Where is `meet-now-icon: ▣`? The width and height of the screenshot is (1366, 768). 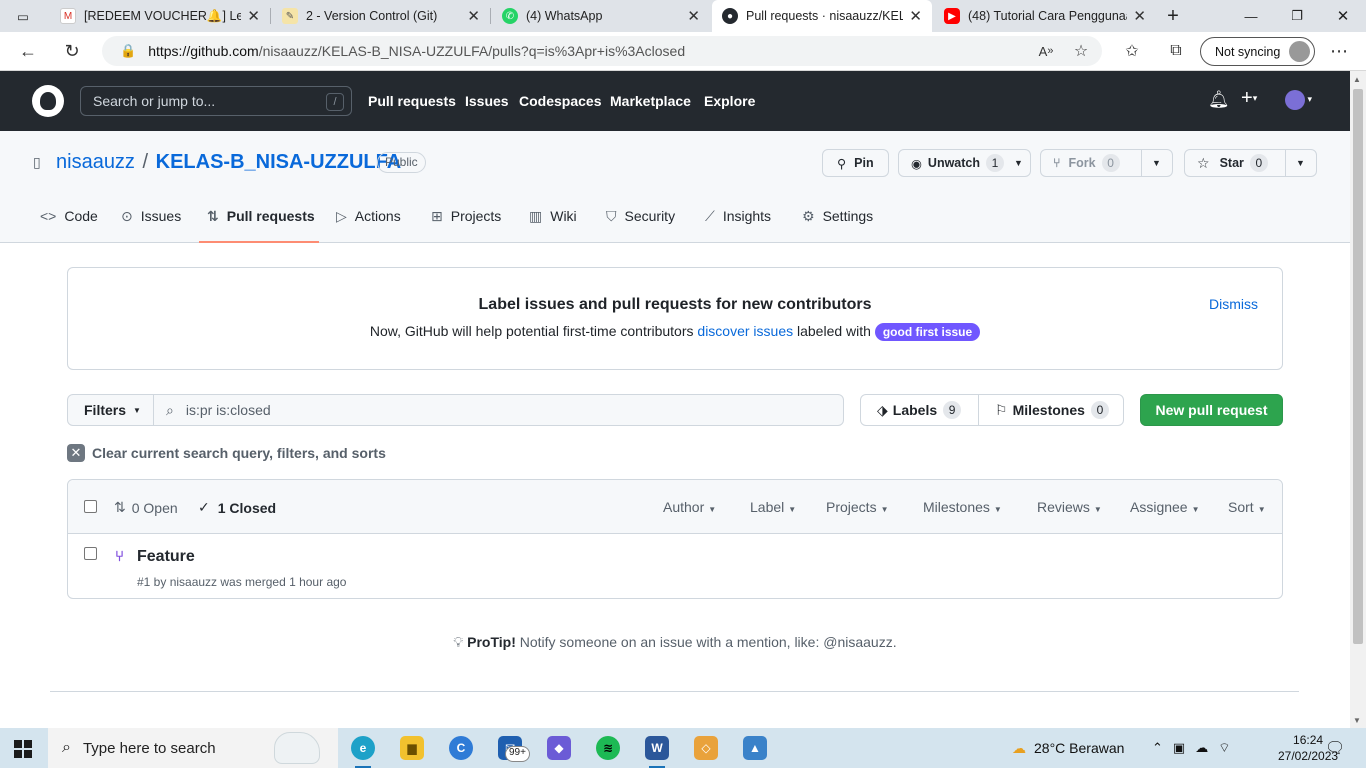 meet-now-icon: ▣ is located at coordinates (1179, 748).